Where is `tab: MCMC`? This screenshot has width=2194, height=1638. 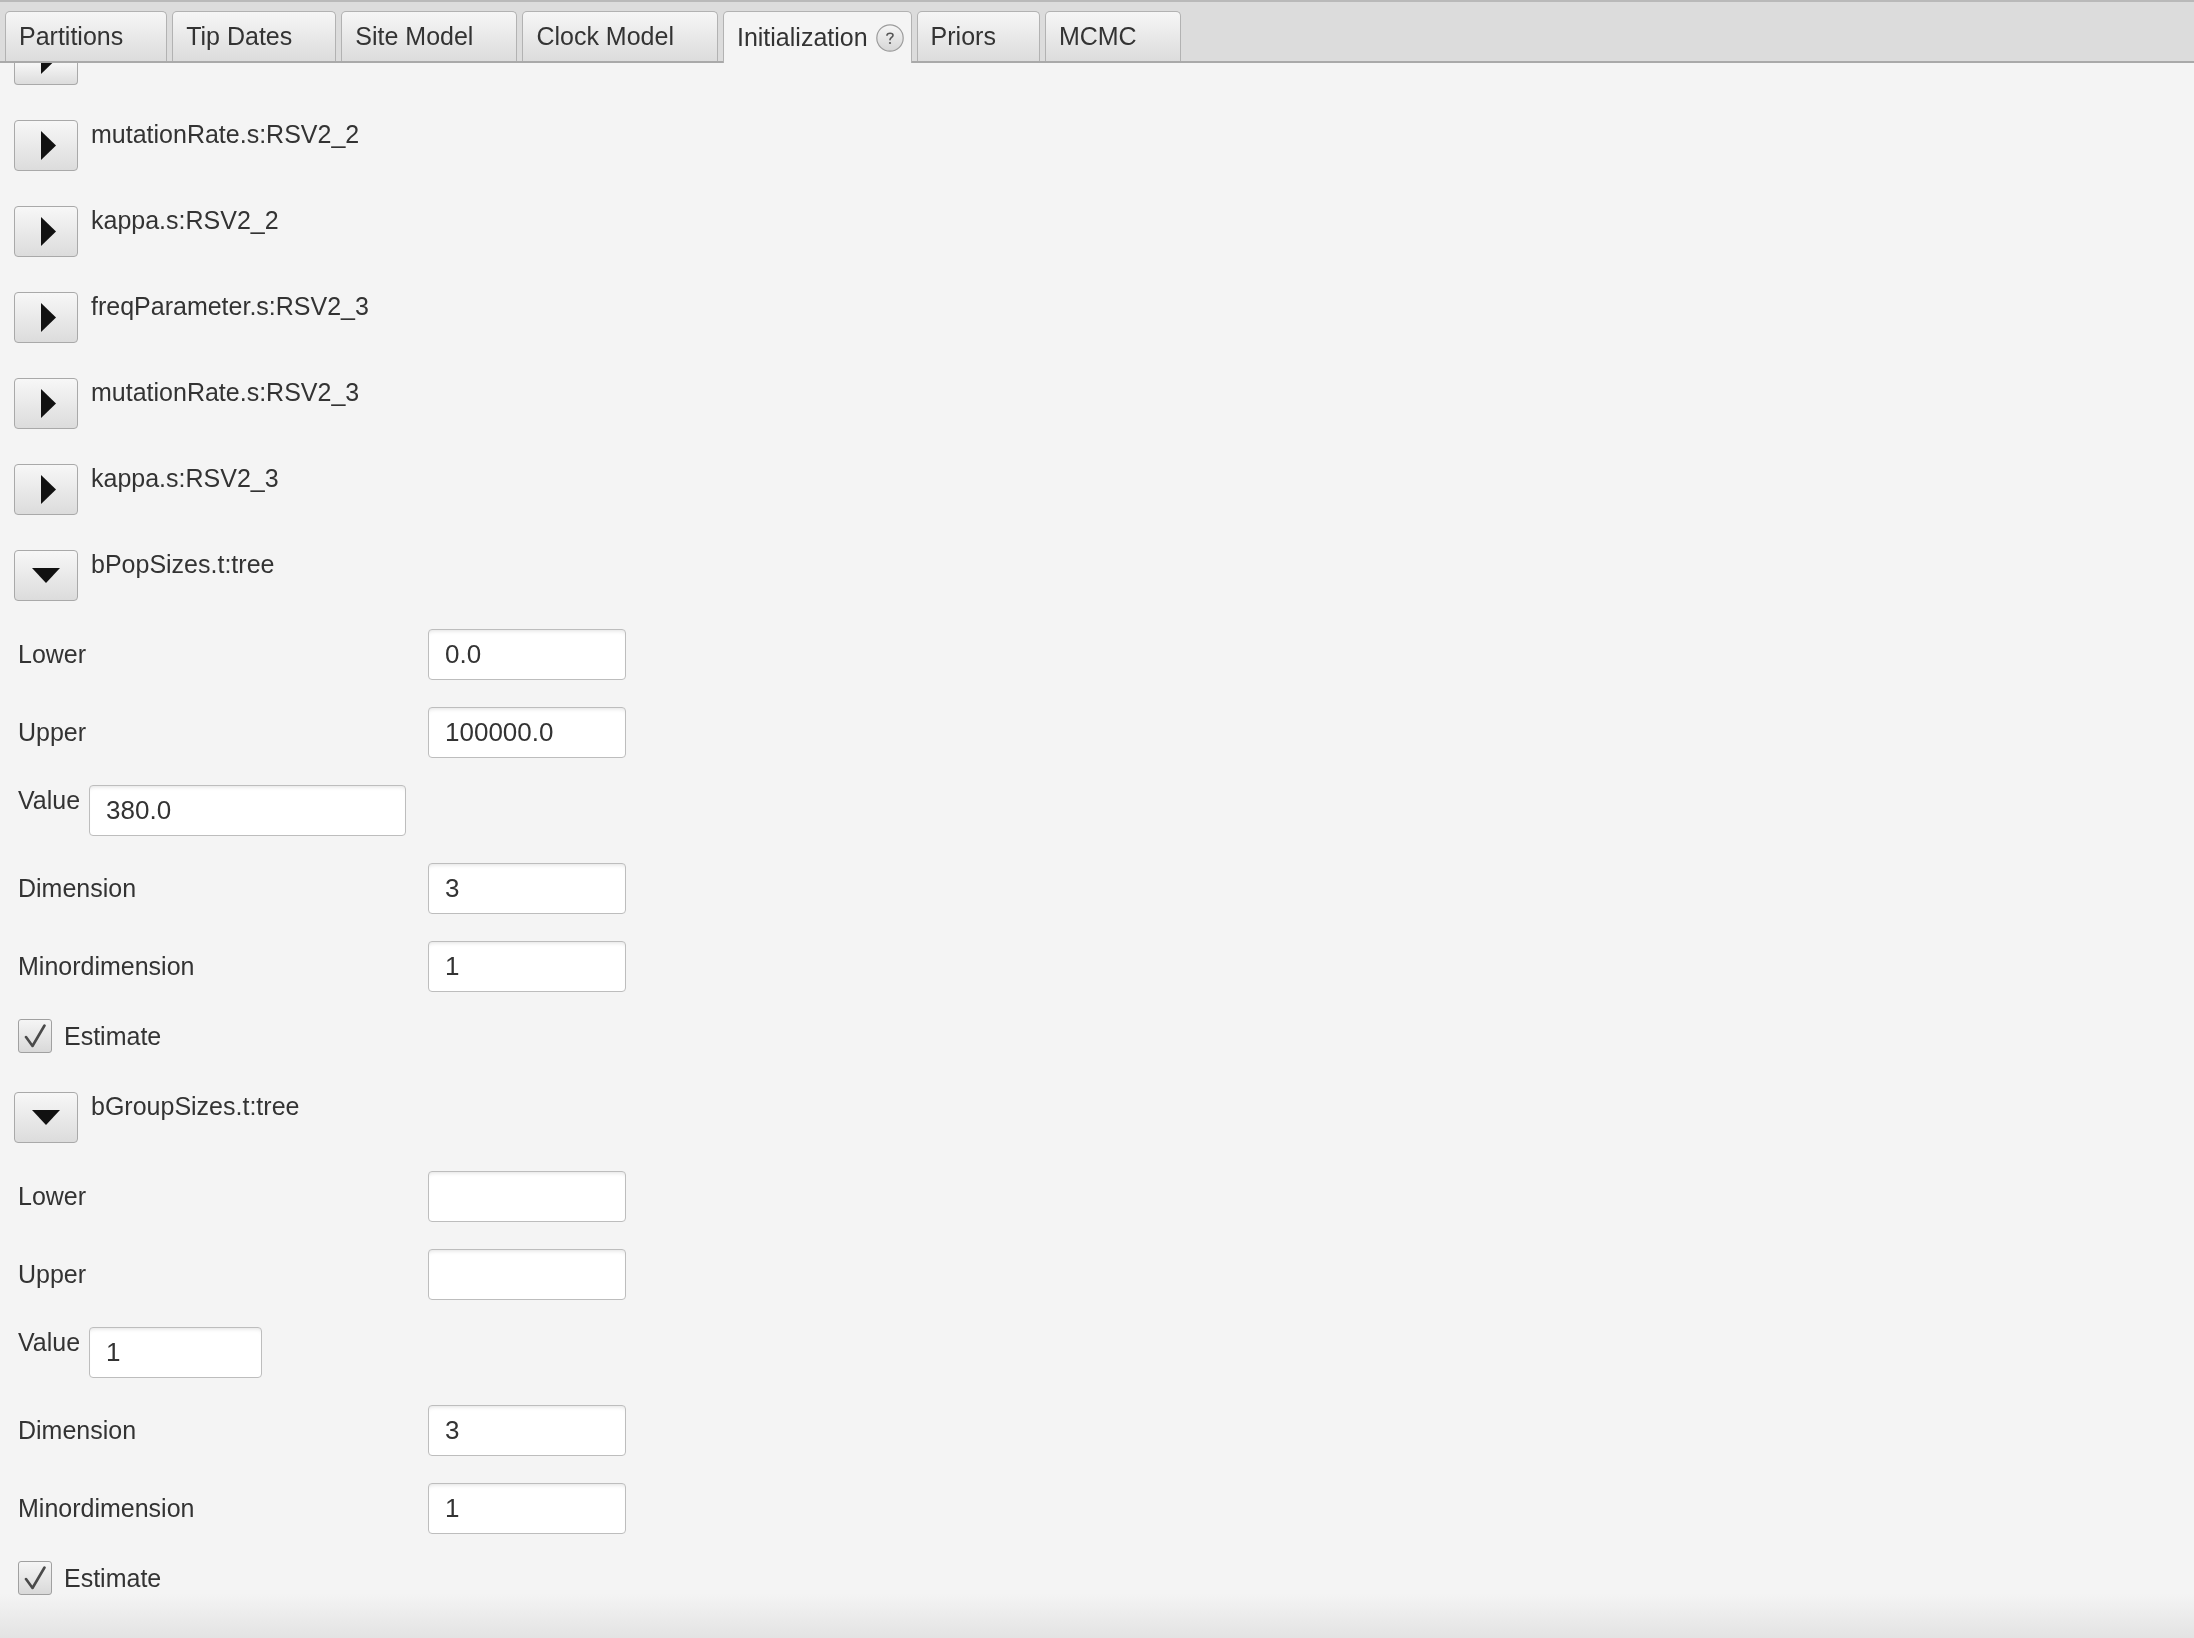
tab: MCMC is located at coordinates (1112, 36).